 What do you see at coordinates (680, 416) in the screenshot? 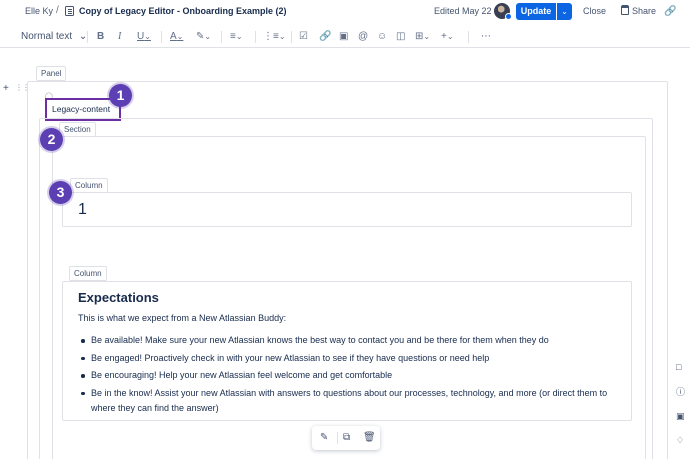
I see `video-icon: ▣` at bounding box center [680, 416].